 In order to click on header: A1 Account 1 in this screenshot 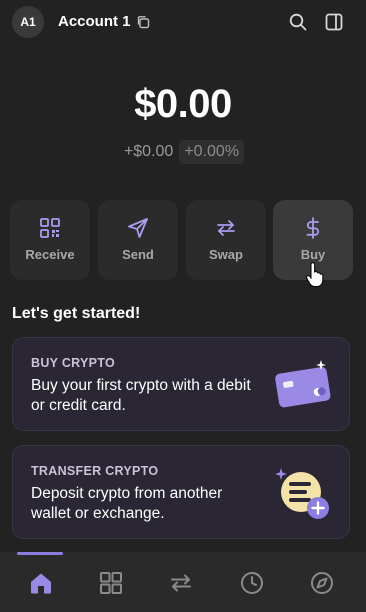, I will do `click(183, 23)`.